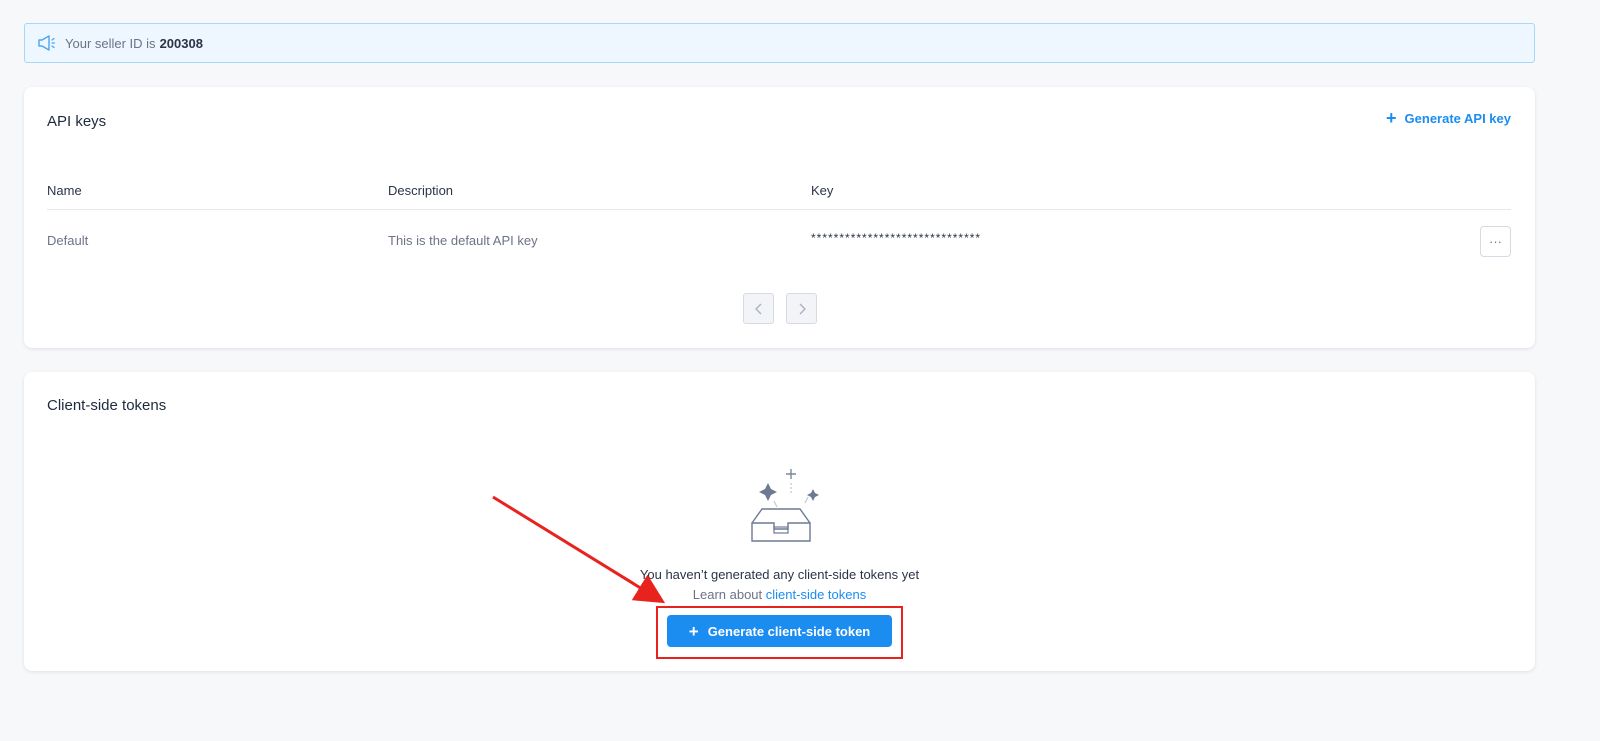  I want to click on client-side-tokens-link: client-side tokens, so click(816, 594).